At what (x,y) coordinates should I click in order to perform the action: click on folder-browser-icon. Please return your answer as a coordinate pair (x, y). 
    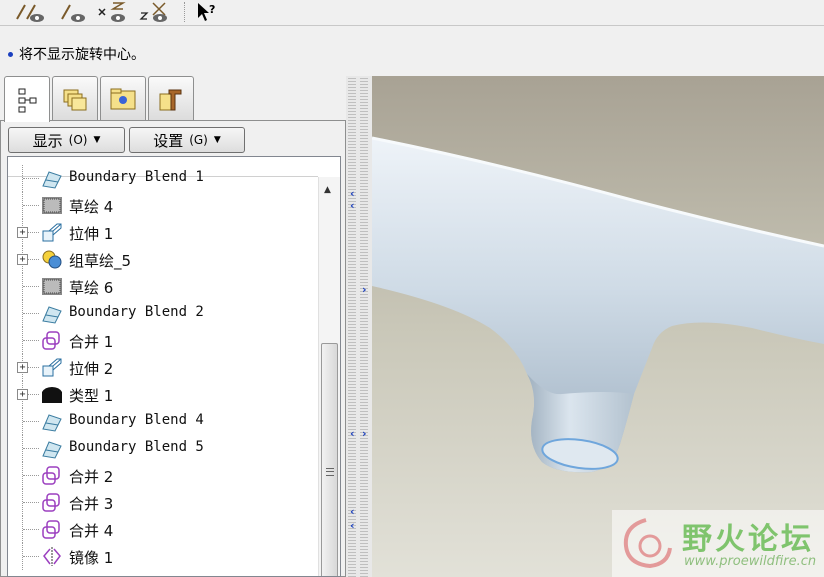
    Looking at the image, I should click on (75, 99).